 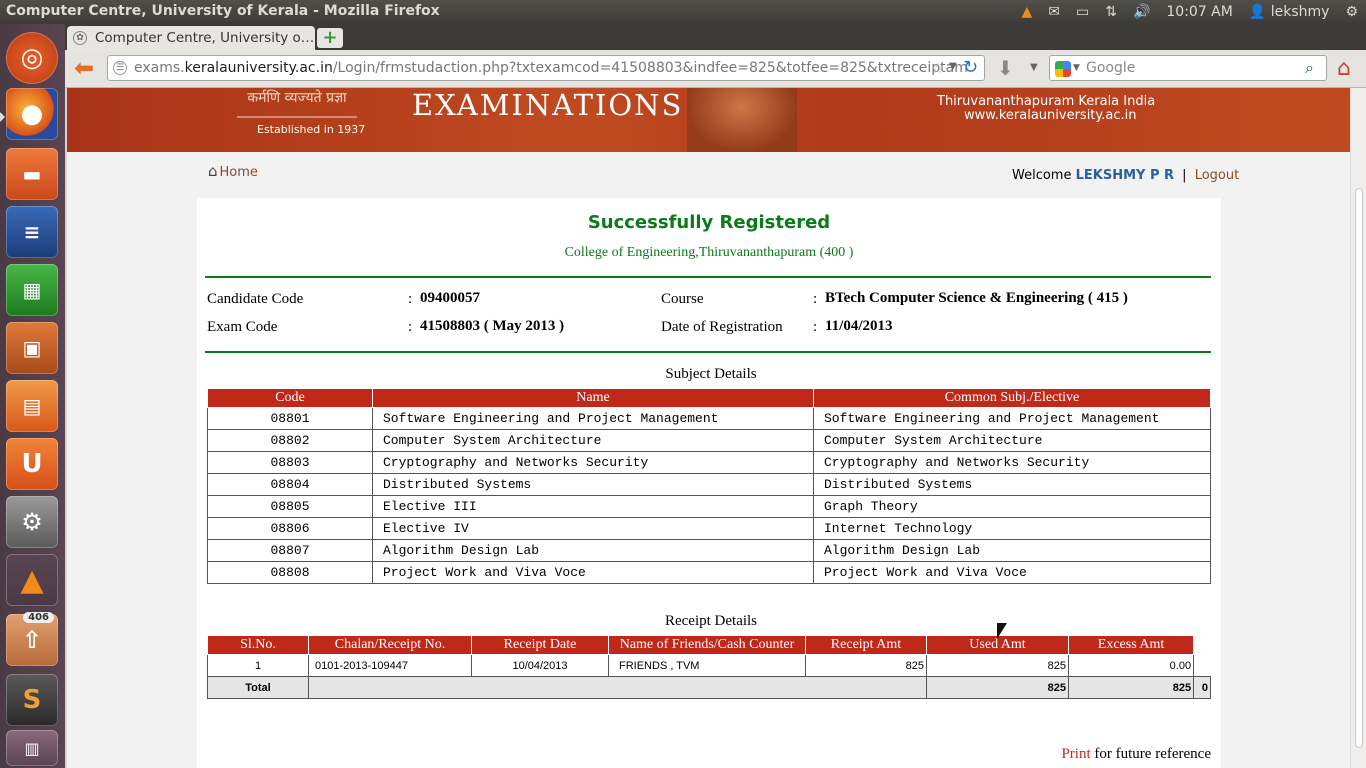 I want to click on user-name-label: LEKSHMY P R, so click(x=1125, y=175).